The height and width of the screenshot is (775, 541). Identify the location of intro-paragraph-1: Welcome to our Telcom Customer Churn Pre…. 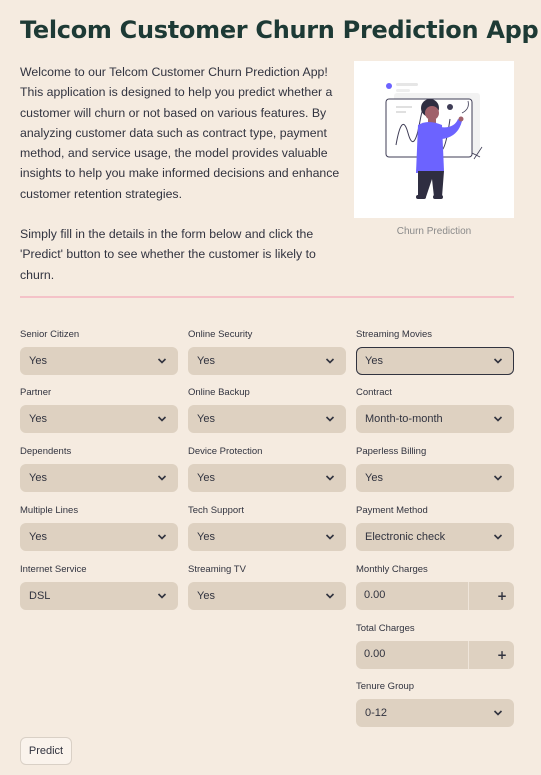
(180, 133).